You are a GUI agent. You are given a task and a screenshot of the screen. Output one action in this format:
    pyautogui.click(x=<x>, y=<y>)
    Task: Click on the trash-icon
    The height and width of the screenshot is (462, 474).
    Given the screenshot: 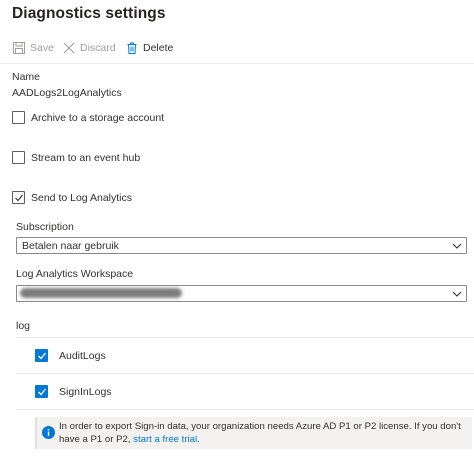 What is the action you would take?
    pyautogui.click(x=131, y=48)
    